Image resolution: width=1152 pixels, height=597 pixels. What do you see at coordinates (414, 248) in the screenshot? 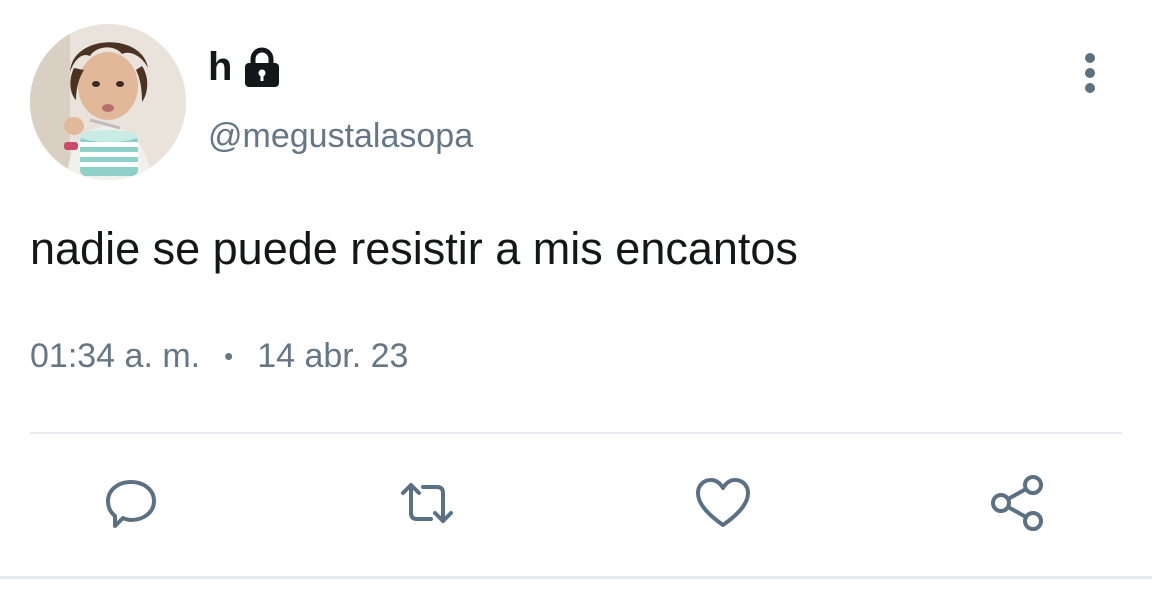
I see `tweet-text: nadie se puede resistir a mis encantos` at bounding box center [414, 248].